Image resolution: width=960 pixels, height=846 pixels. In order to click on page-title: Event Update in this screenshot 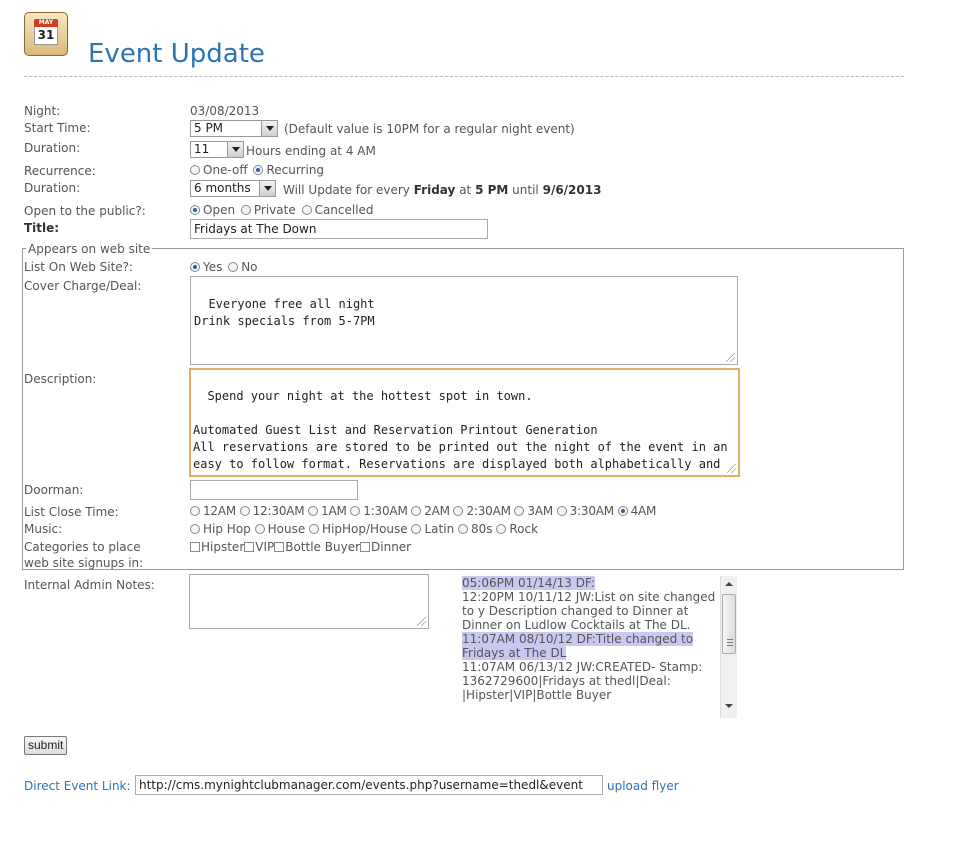, I will do `click(176, 54)`.